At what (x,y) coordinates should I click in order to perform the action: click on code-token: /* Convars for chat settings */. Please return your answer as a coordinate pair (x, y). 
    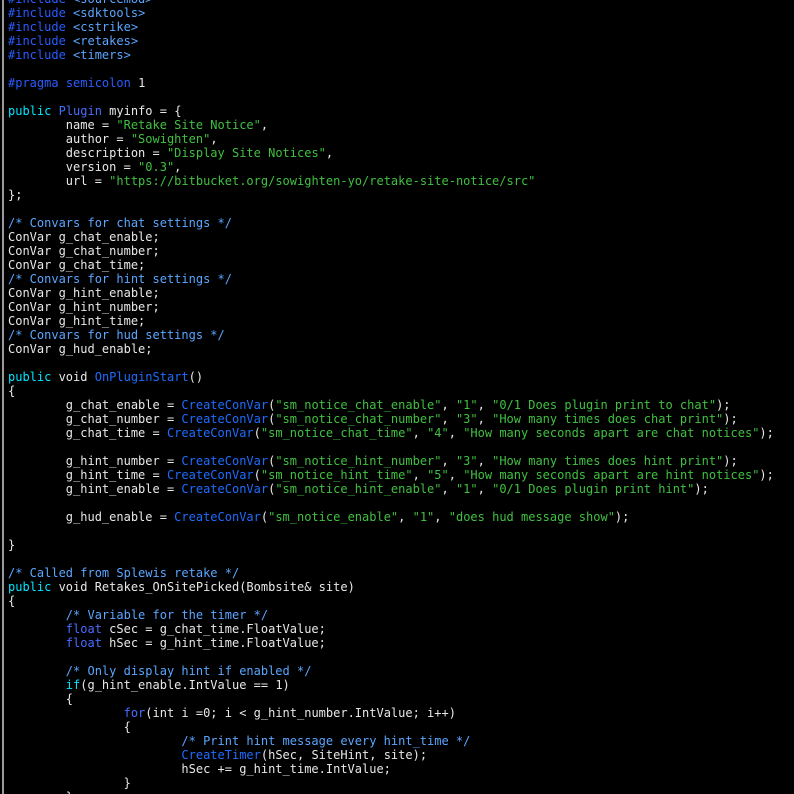
    Looking at the image, I should click on (120, 223).